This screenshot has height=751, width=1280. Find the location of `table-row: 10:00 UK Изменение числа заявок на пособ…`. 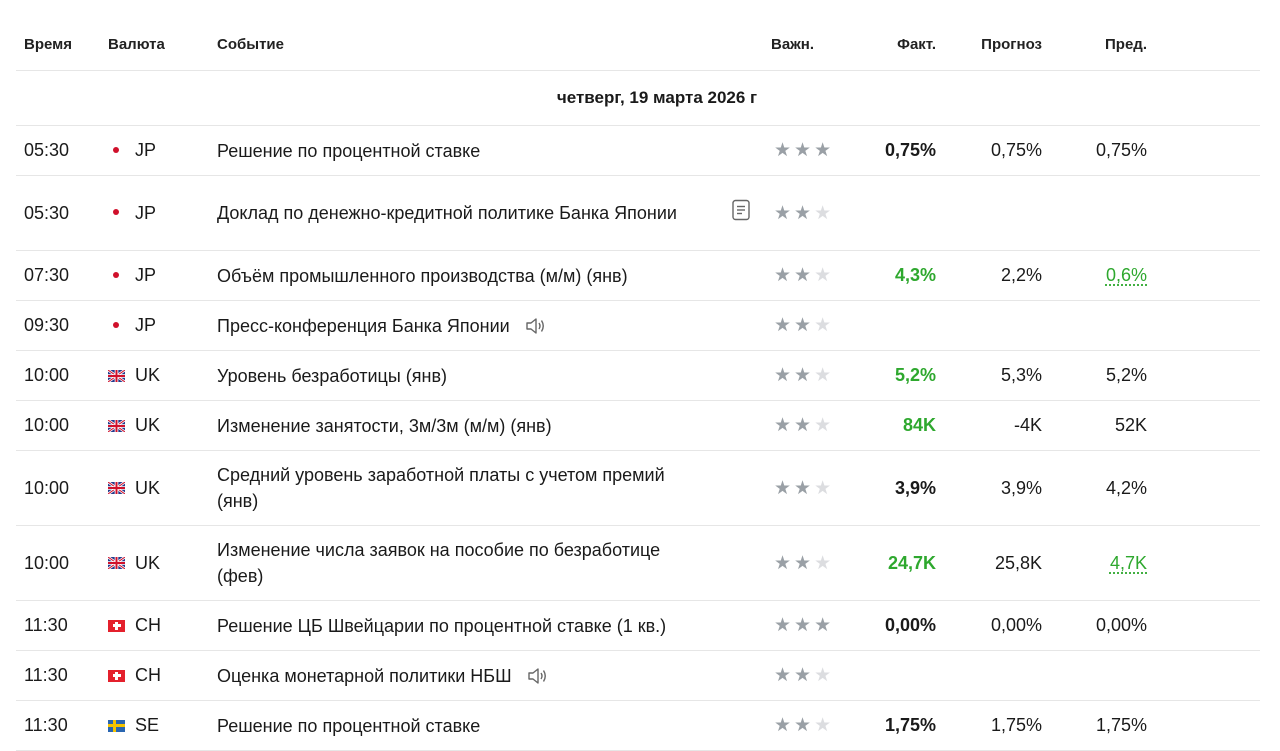

table-row: 10:00 UK Изменение числа заявок на пособ… is located at coordinates (638, 563).